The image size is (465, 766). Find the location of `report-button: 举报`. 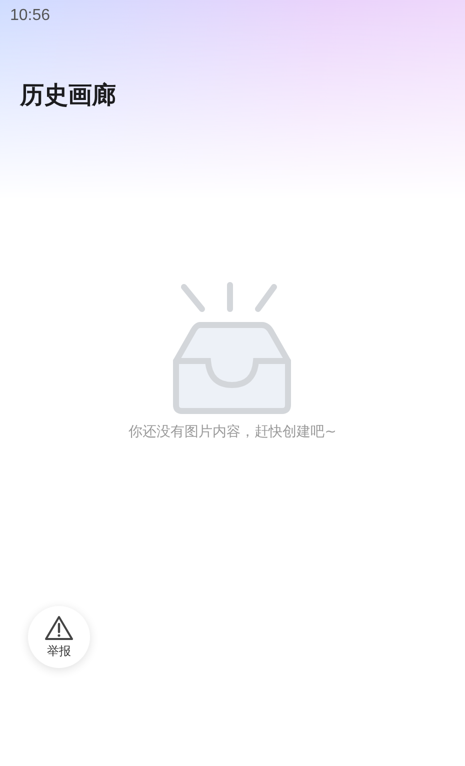

report-button: 举报 is located at coordinates (59, 637).